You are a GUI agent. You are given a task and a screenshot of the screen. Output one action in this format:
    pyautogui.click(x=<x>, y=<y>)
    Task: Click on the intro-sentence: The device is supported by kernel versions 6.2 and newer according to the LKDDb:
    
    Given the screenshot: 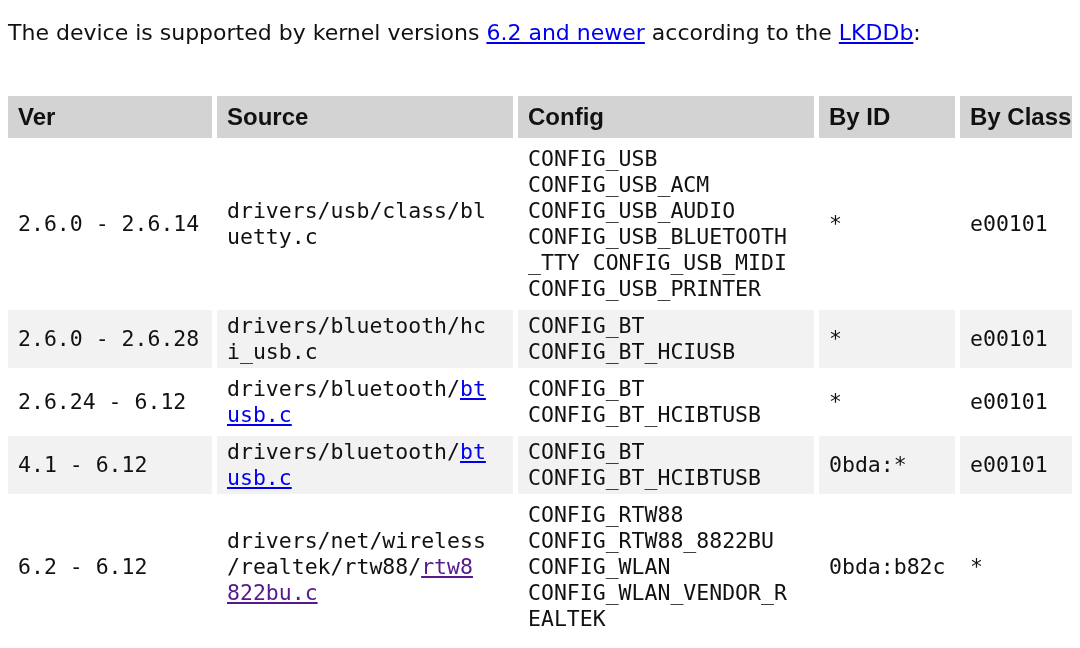 What is the action you would take?
    pyautogui.click(x=464, y=33)
    